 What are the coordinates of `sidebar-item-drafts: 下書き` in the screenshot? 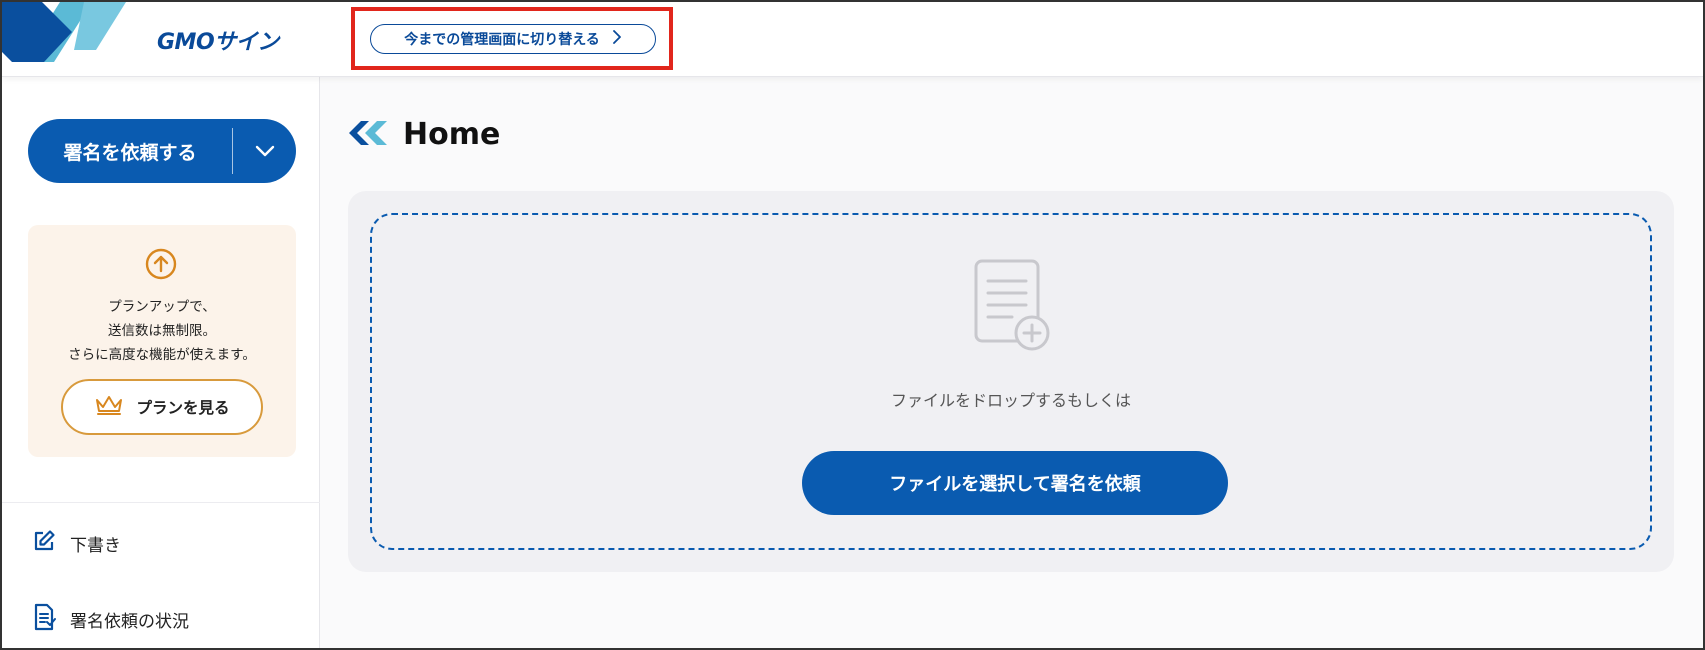 It's located at (76, 543).